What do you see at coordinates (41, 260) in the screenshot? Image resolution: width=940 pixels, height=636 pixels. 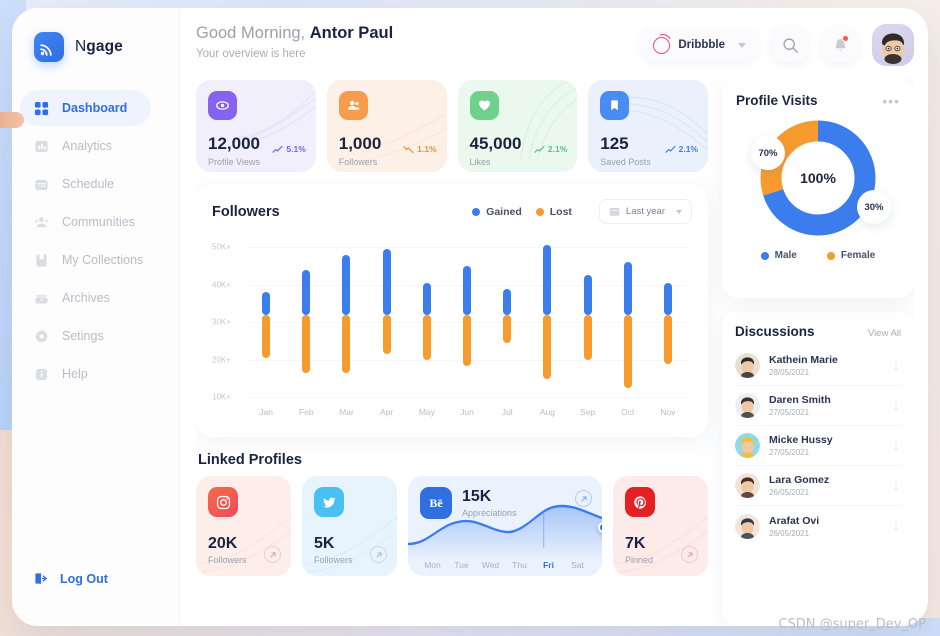 I see `bookmark-icon` at bounding box center [41, 260].